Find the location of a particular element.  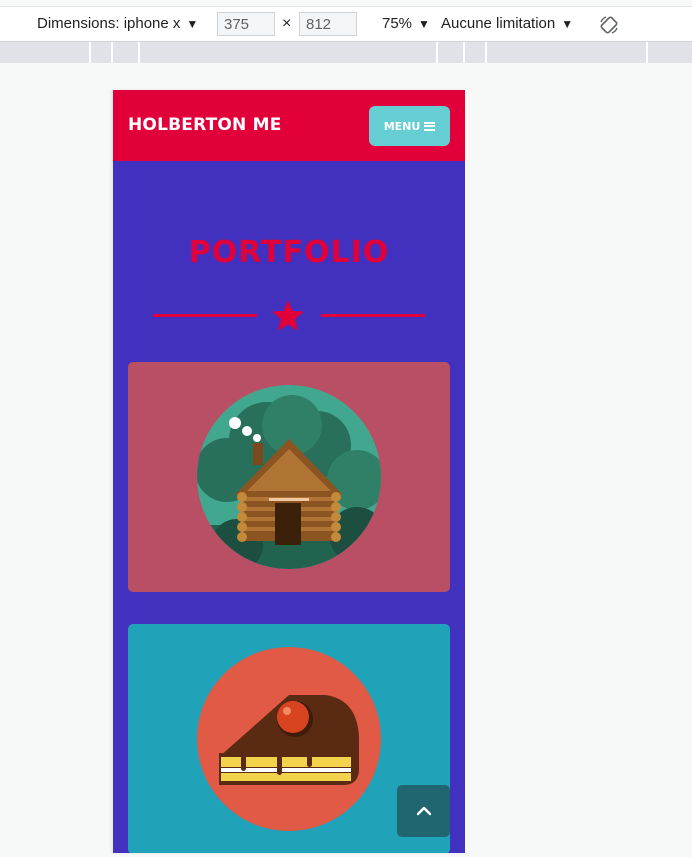

scroll-to-top-button is located at coordinates (423, 811).